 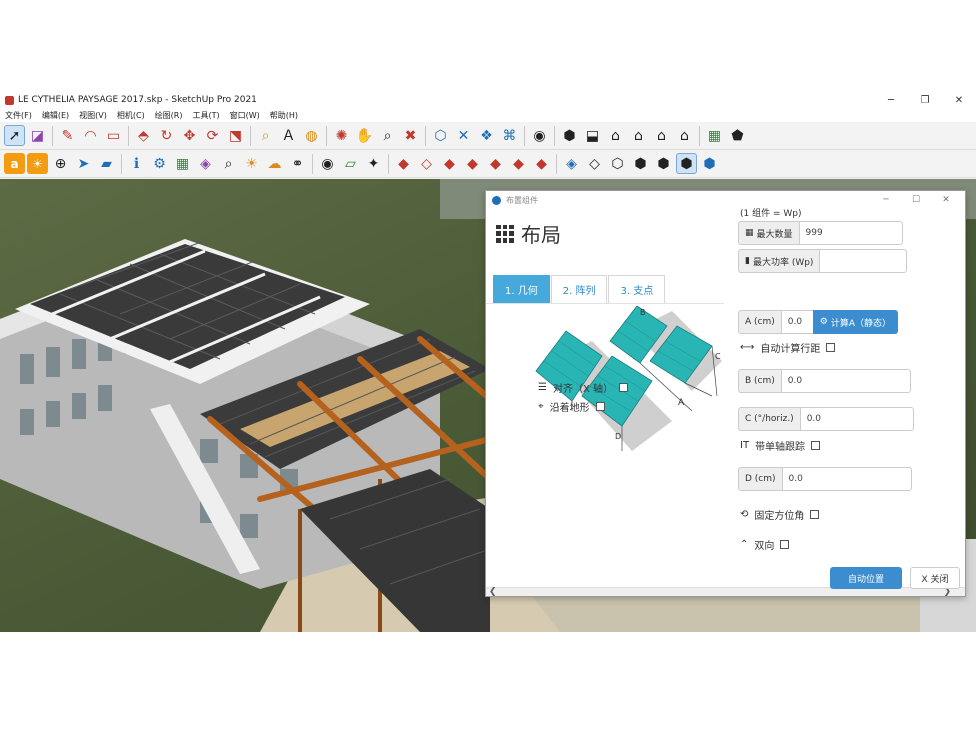 I want to click on scroll-left-icon: ❮, so click(x=493, y=591).